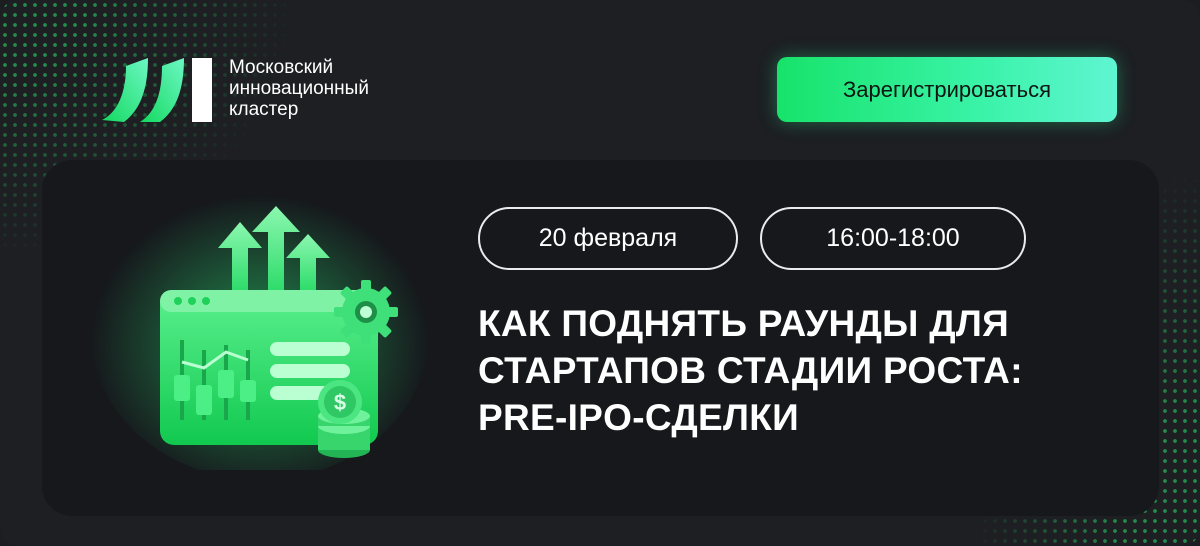 The height and width of the screenshot is (546, 1200). I want to click on date-badge: 20 февраля, so click(608, 238).